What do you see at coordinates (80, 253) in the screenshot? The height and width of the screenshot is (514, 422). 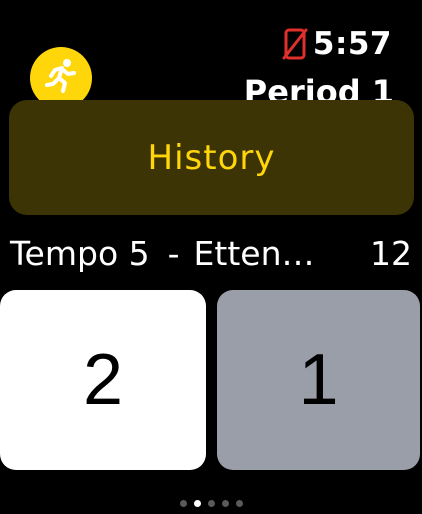 I see `home-team-name: Tempo 5` at bounding box center [80, 253].